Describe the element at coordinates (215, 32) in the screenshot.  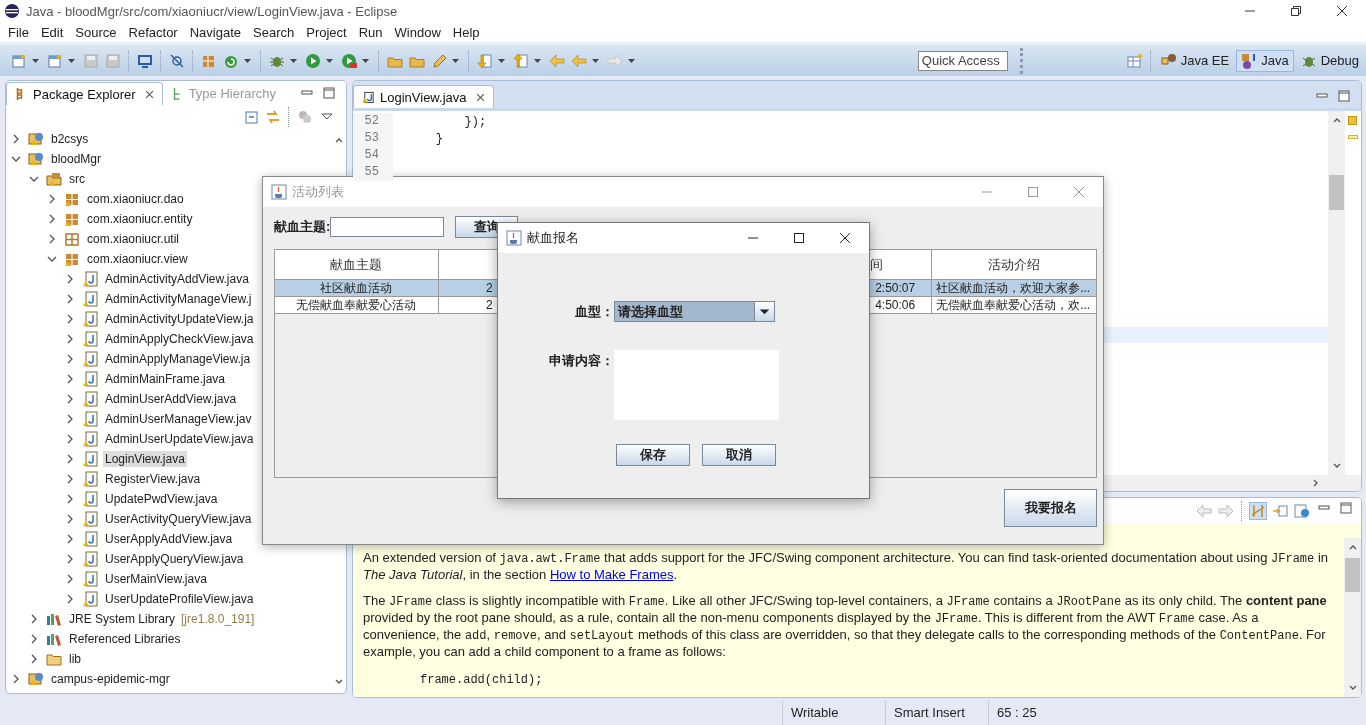
I see `menu-item: Navigate` at that location.